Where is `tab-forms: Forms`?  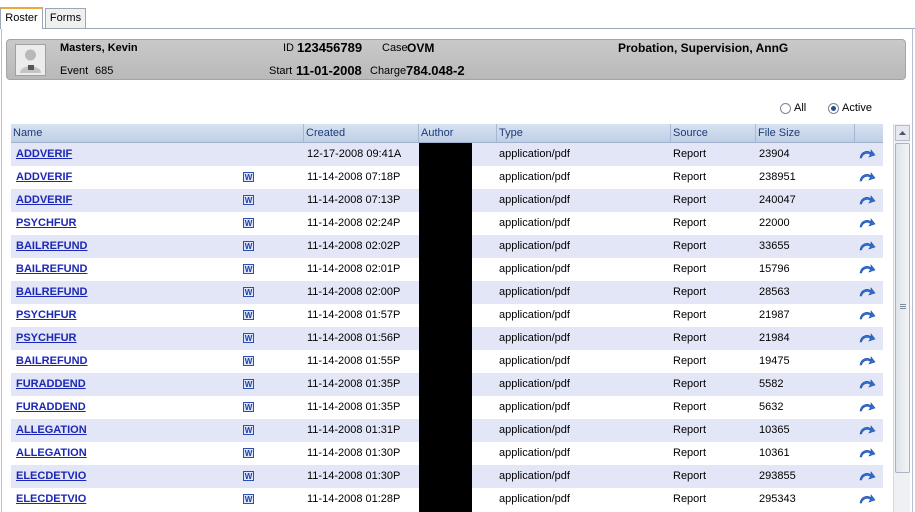 tab-forms: Forms is located at coordinates (65, 18).